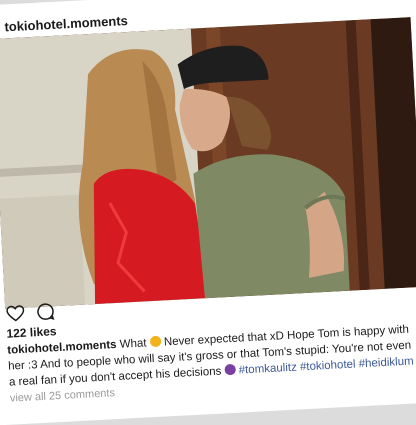 The height and width of the screenshot is (425, 416). Describe the element at coordinates (66, 22) in the screenshot. I see `post-username: tokiohotel.moments` at that location.